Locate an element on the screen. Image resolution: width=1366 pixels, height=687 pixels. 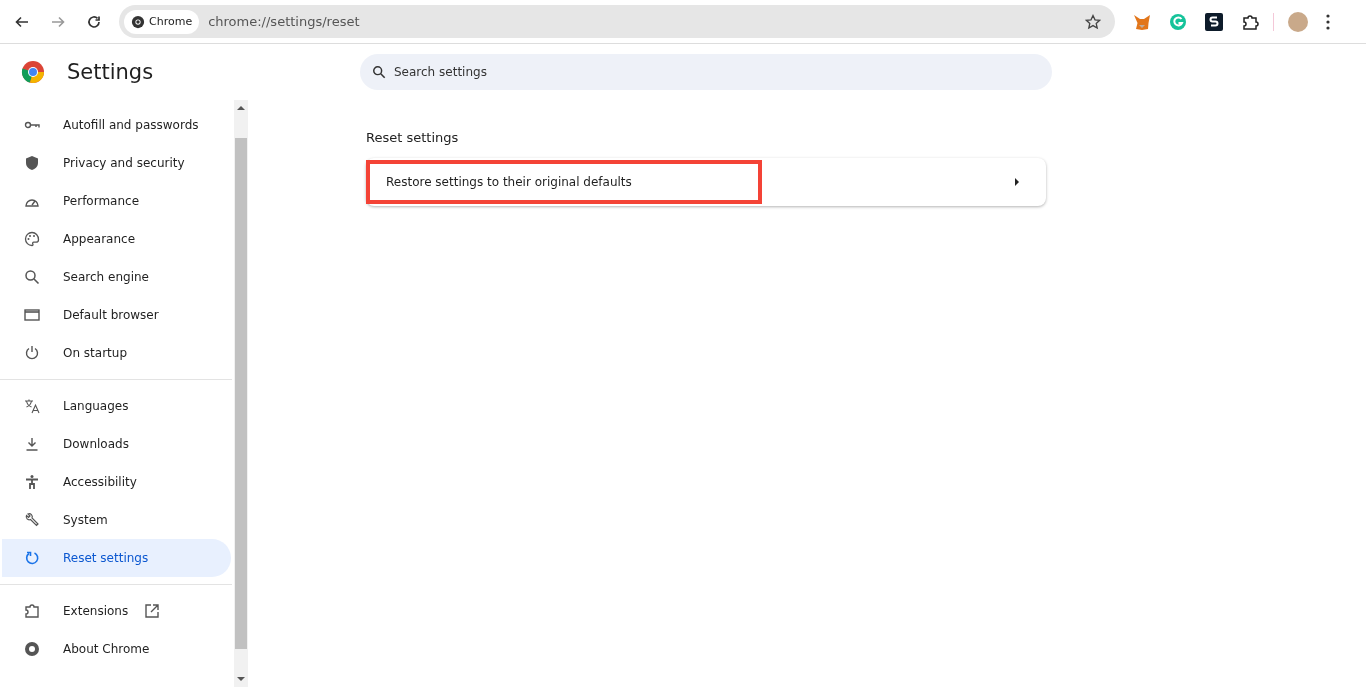
s-extension-icon is located at coordinates (1214, 21).